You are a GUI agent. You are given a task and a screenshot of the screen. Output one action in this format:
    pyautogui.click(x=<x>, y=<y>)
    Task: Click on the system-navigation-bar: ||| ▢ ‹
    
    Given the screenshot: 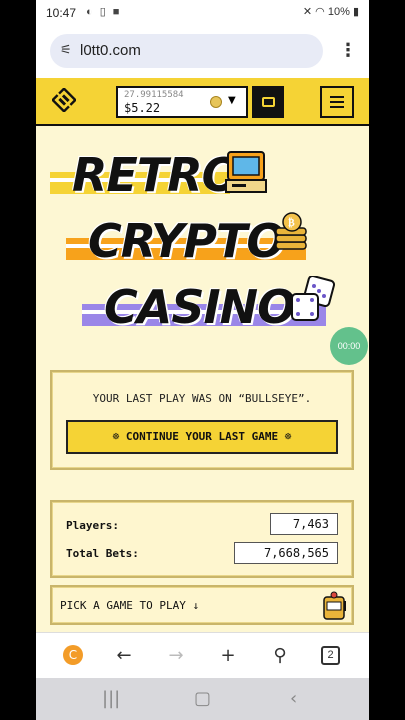 What is the action you would take?
    pyautogui.click(x=202, y=699)
    